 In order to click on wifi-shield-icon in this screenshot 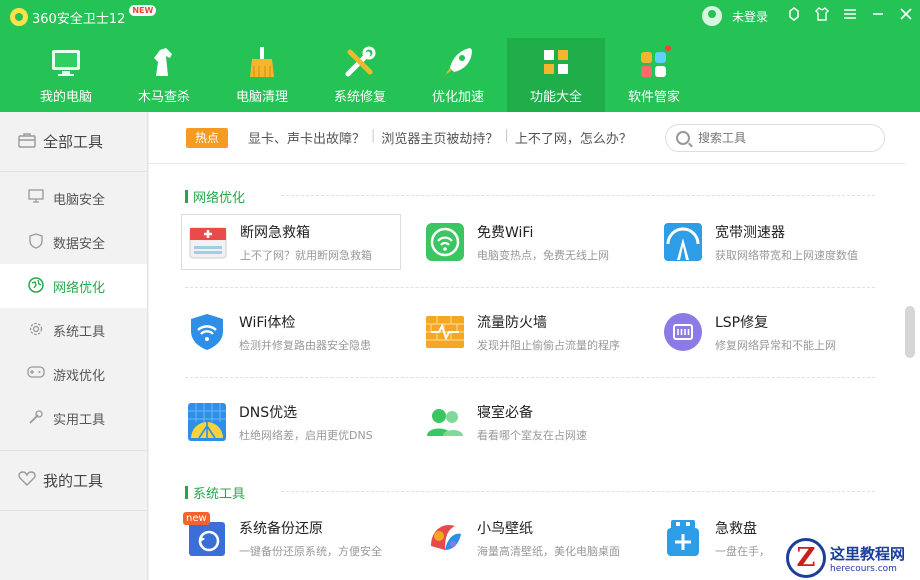, I will do `click(207, 332)`.